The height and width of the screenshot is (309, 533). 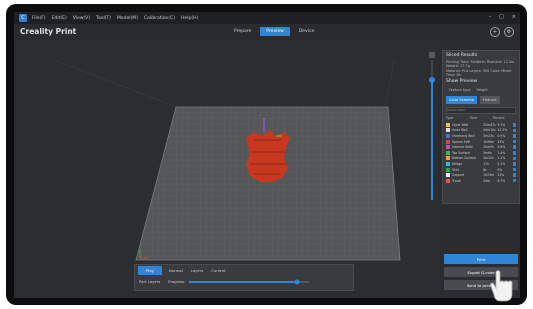 What do you see at coordinates (488, 135) in the screenshot?
I see `row-time: 3m23s` at bounding box center [488, 135].